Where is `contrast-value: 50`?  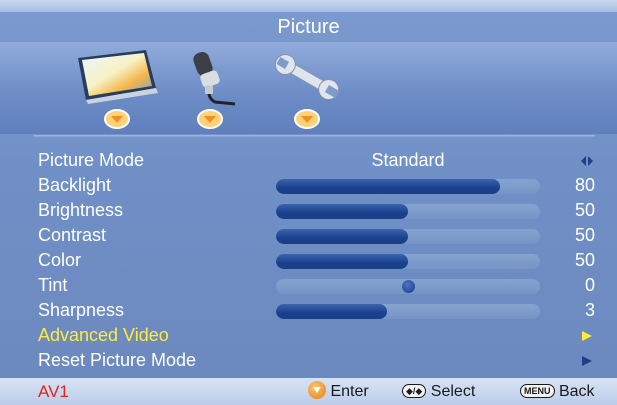 contrast-value: 50 is located at coordinates (584, 235).